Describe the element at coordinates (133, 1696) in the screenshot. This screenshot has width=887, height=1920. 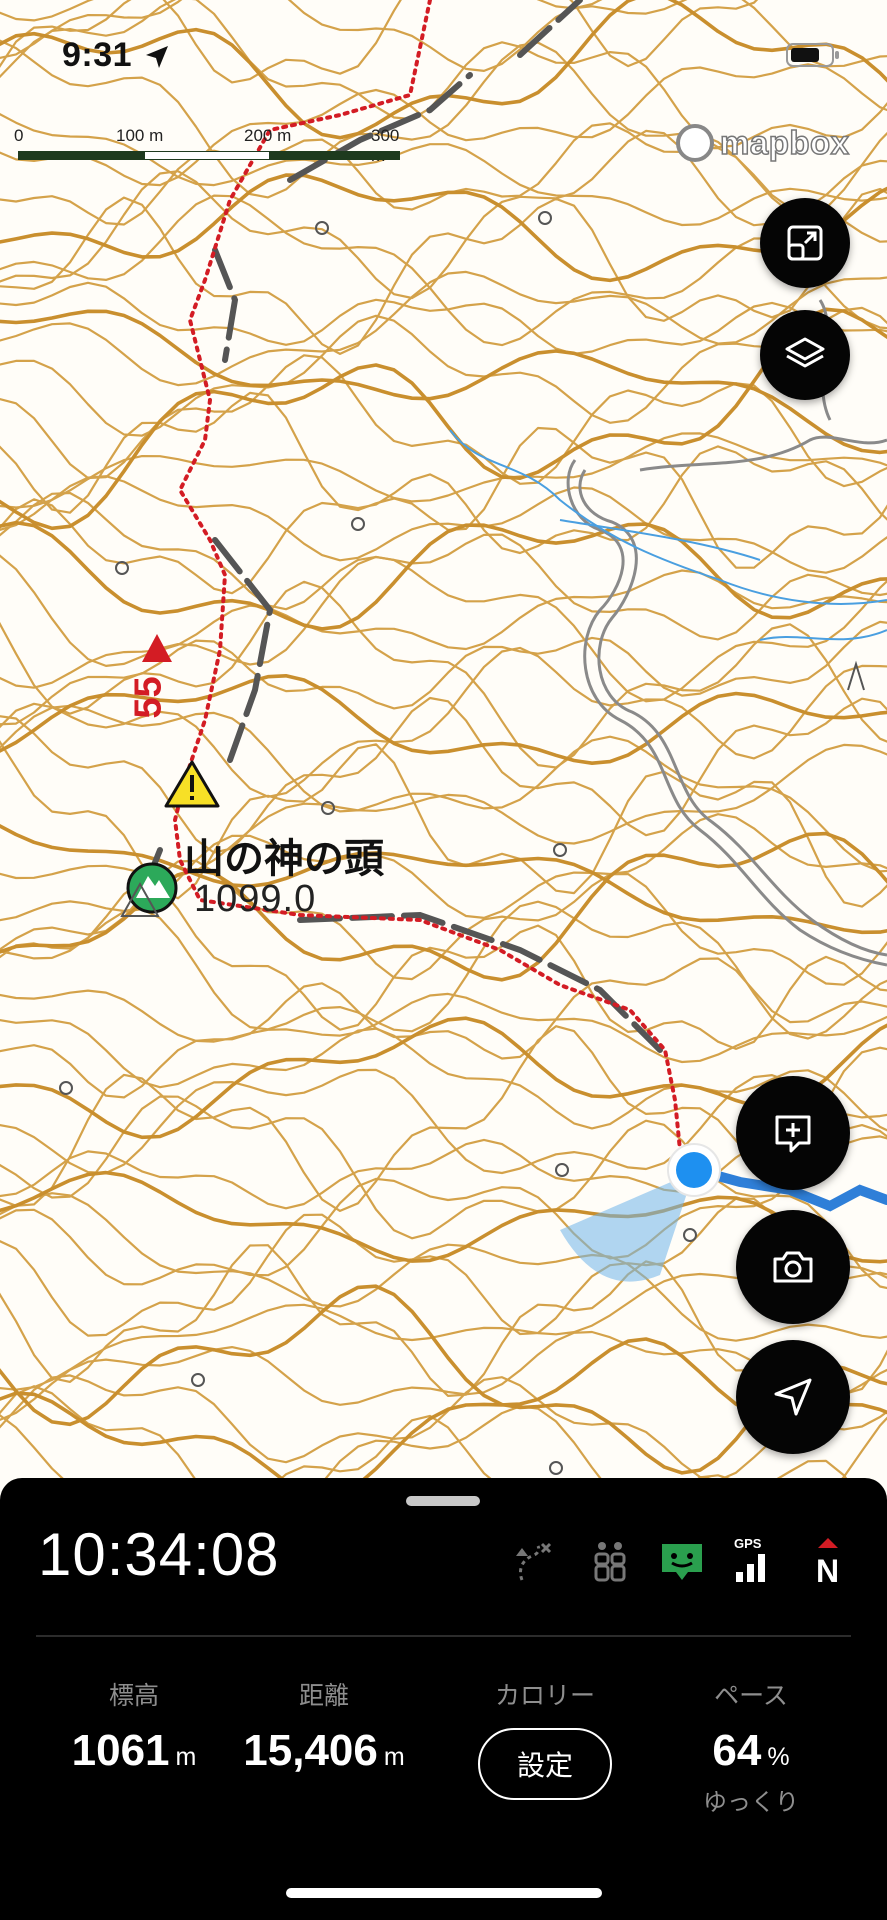
I see `elevation-title: 標高` at that location.